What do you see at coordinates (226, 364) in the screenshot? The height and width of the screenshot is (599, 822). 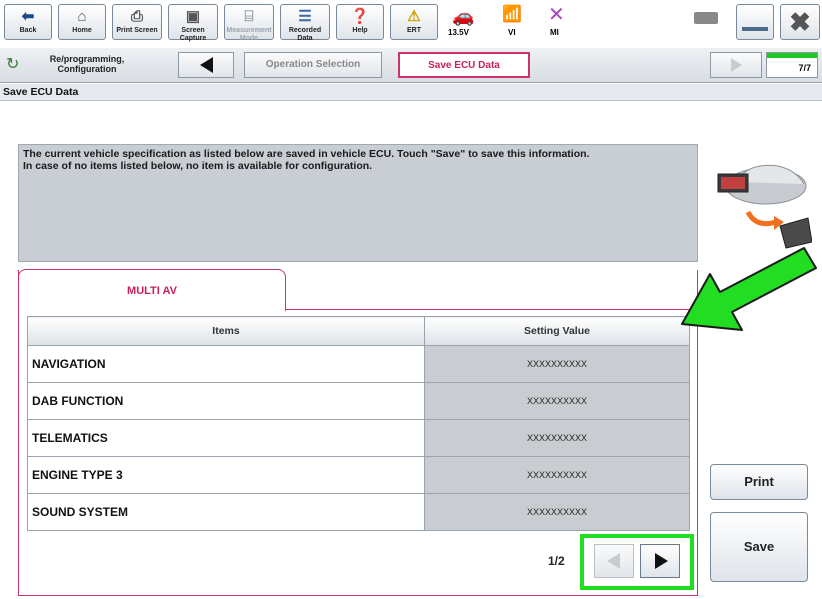 I see `row-item: NAVIGATION` at bounding box center [226, 364].